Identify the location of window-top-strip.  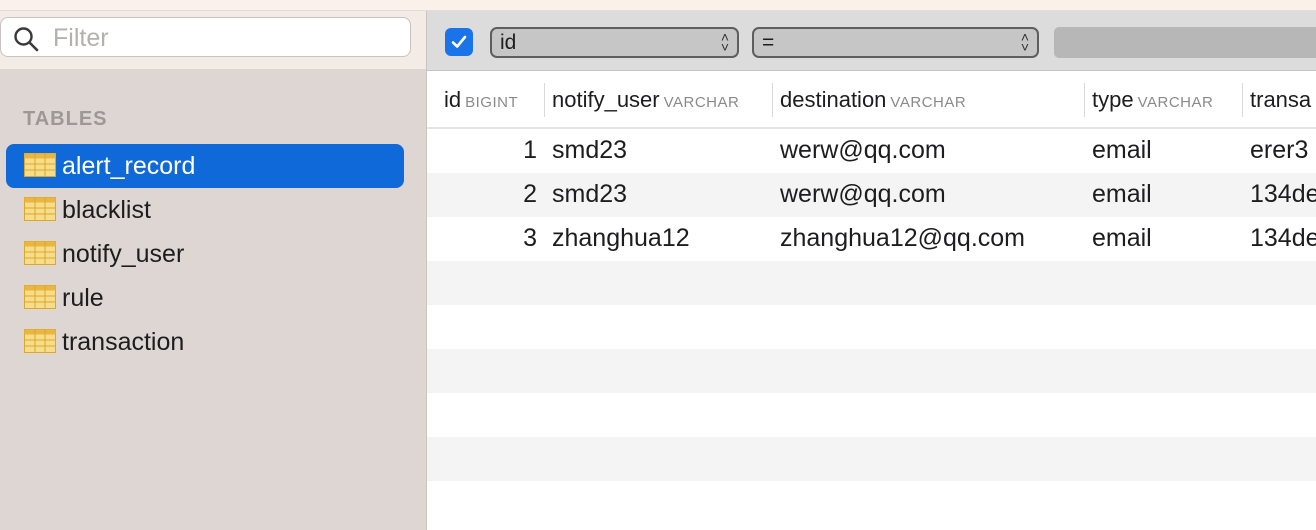
(658, 5).